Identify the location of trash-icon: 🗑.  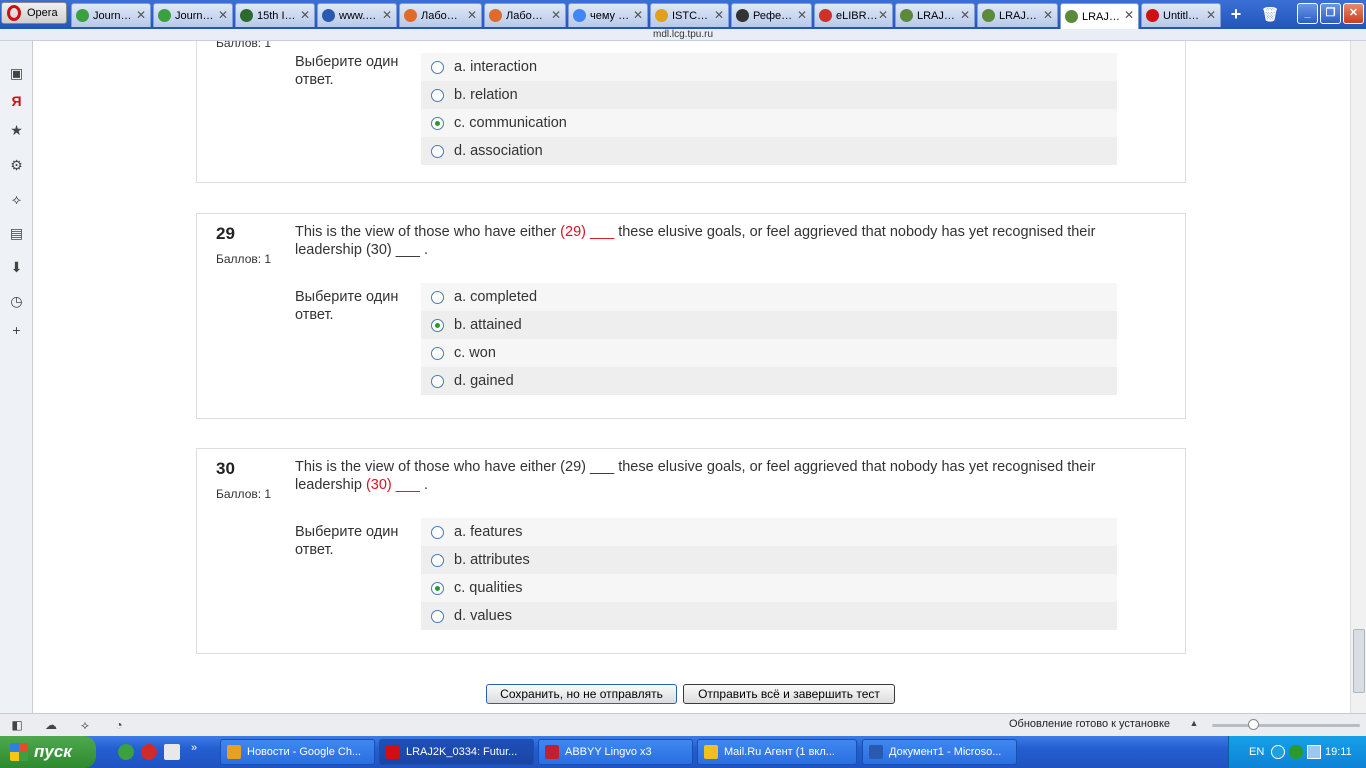
(1270, 14).